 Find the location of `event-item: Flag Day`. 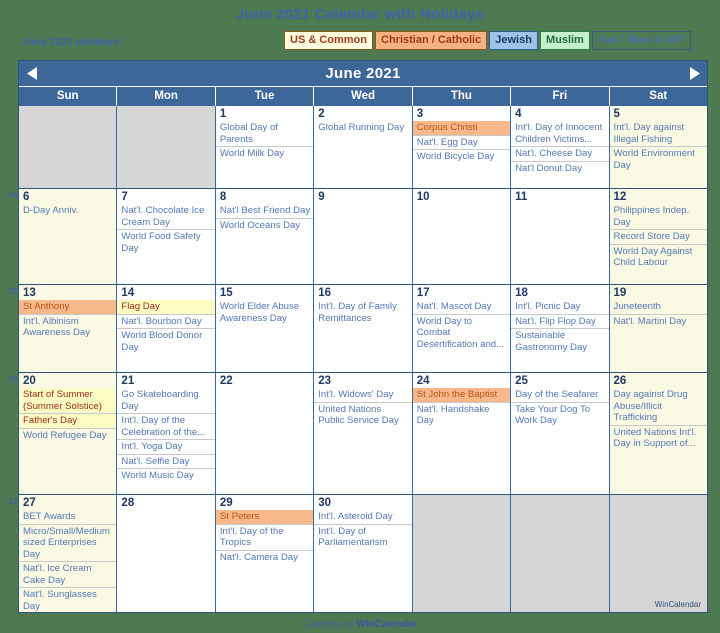

event-item: Flag Day is located at coordinates (166, 307).